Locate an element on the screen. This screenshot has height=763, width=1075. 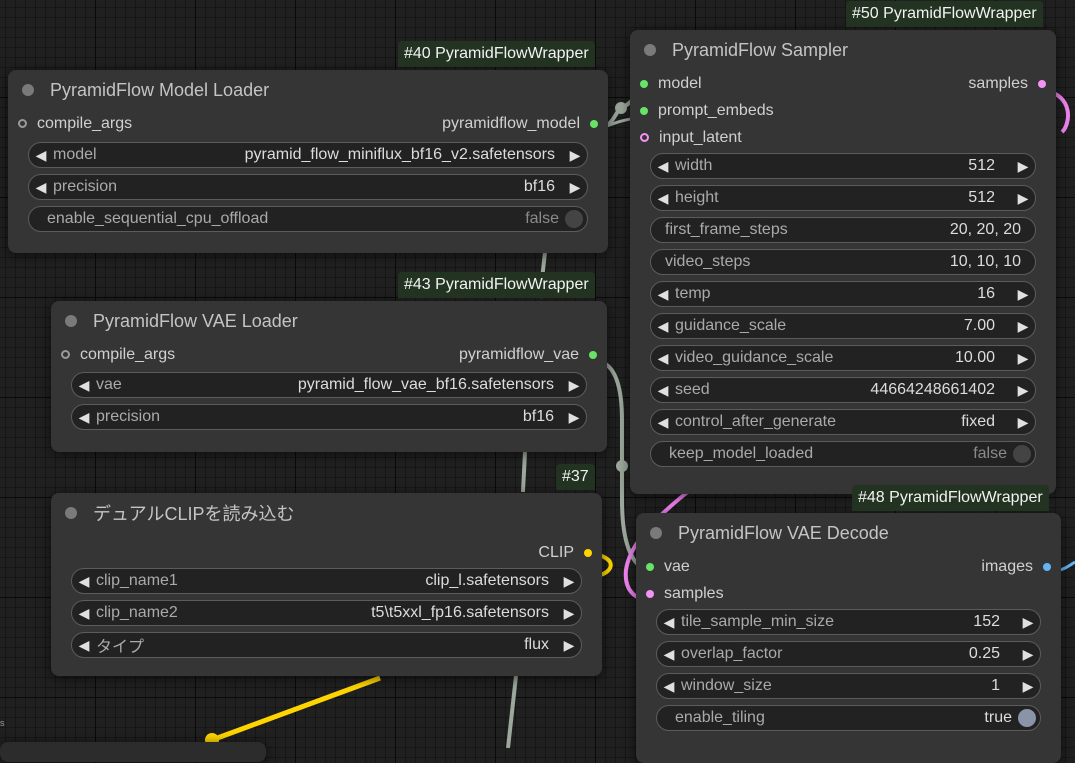
output-slot-pyramidflow-model: pyramidflow_model is located at coordinates (520, 123).